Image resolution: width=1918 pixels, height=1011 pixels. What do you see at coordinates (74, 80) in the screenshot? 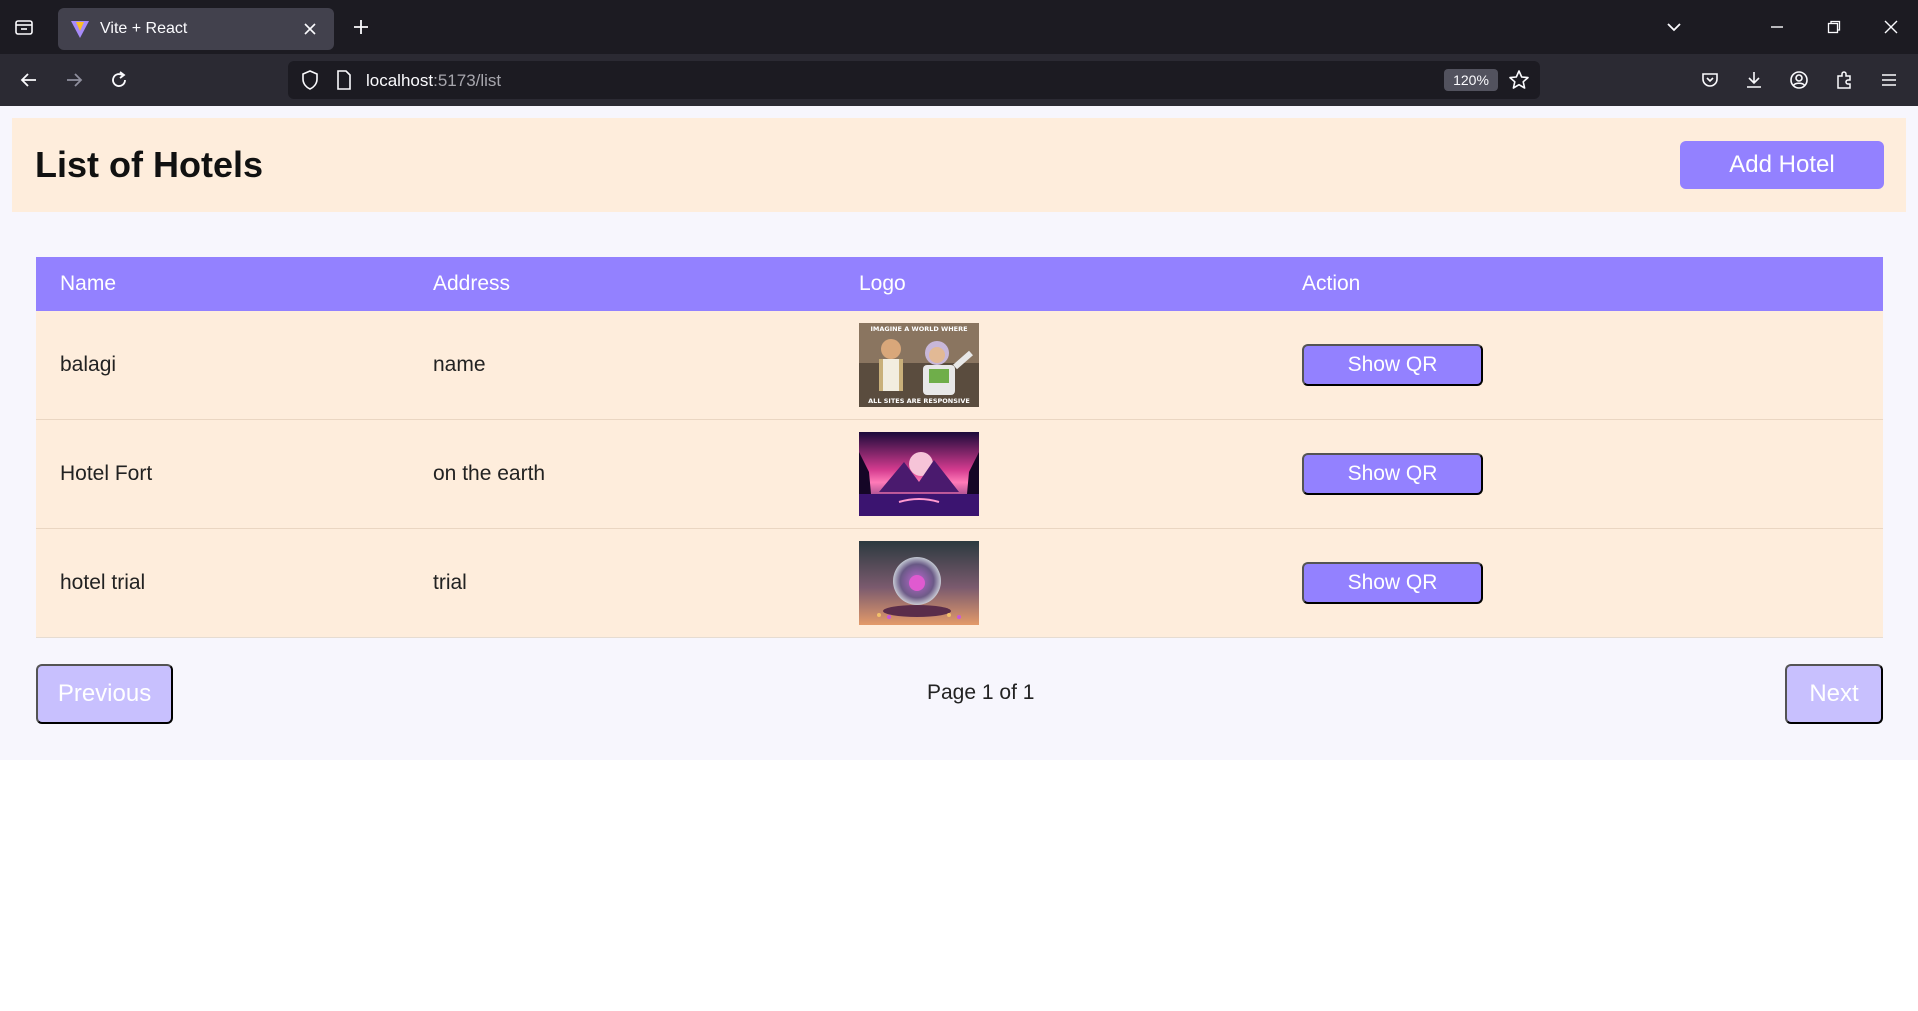
I see `forward-arrow-icon` at bounding box center [74, 80].